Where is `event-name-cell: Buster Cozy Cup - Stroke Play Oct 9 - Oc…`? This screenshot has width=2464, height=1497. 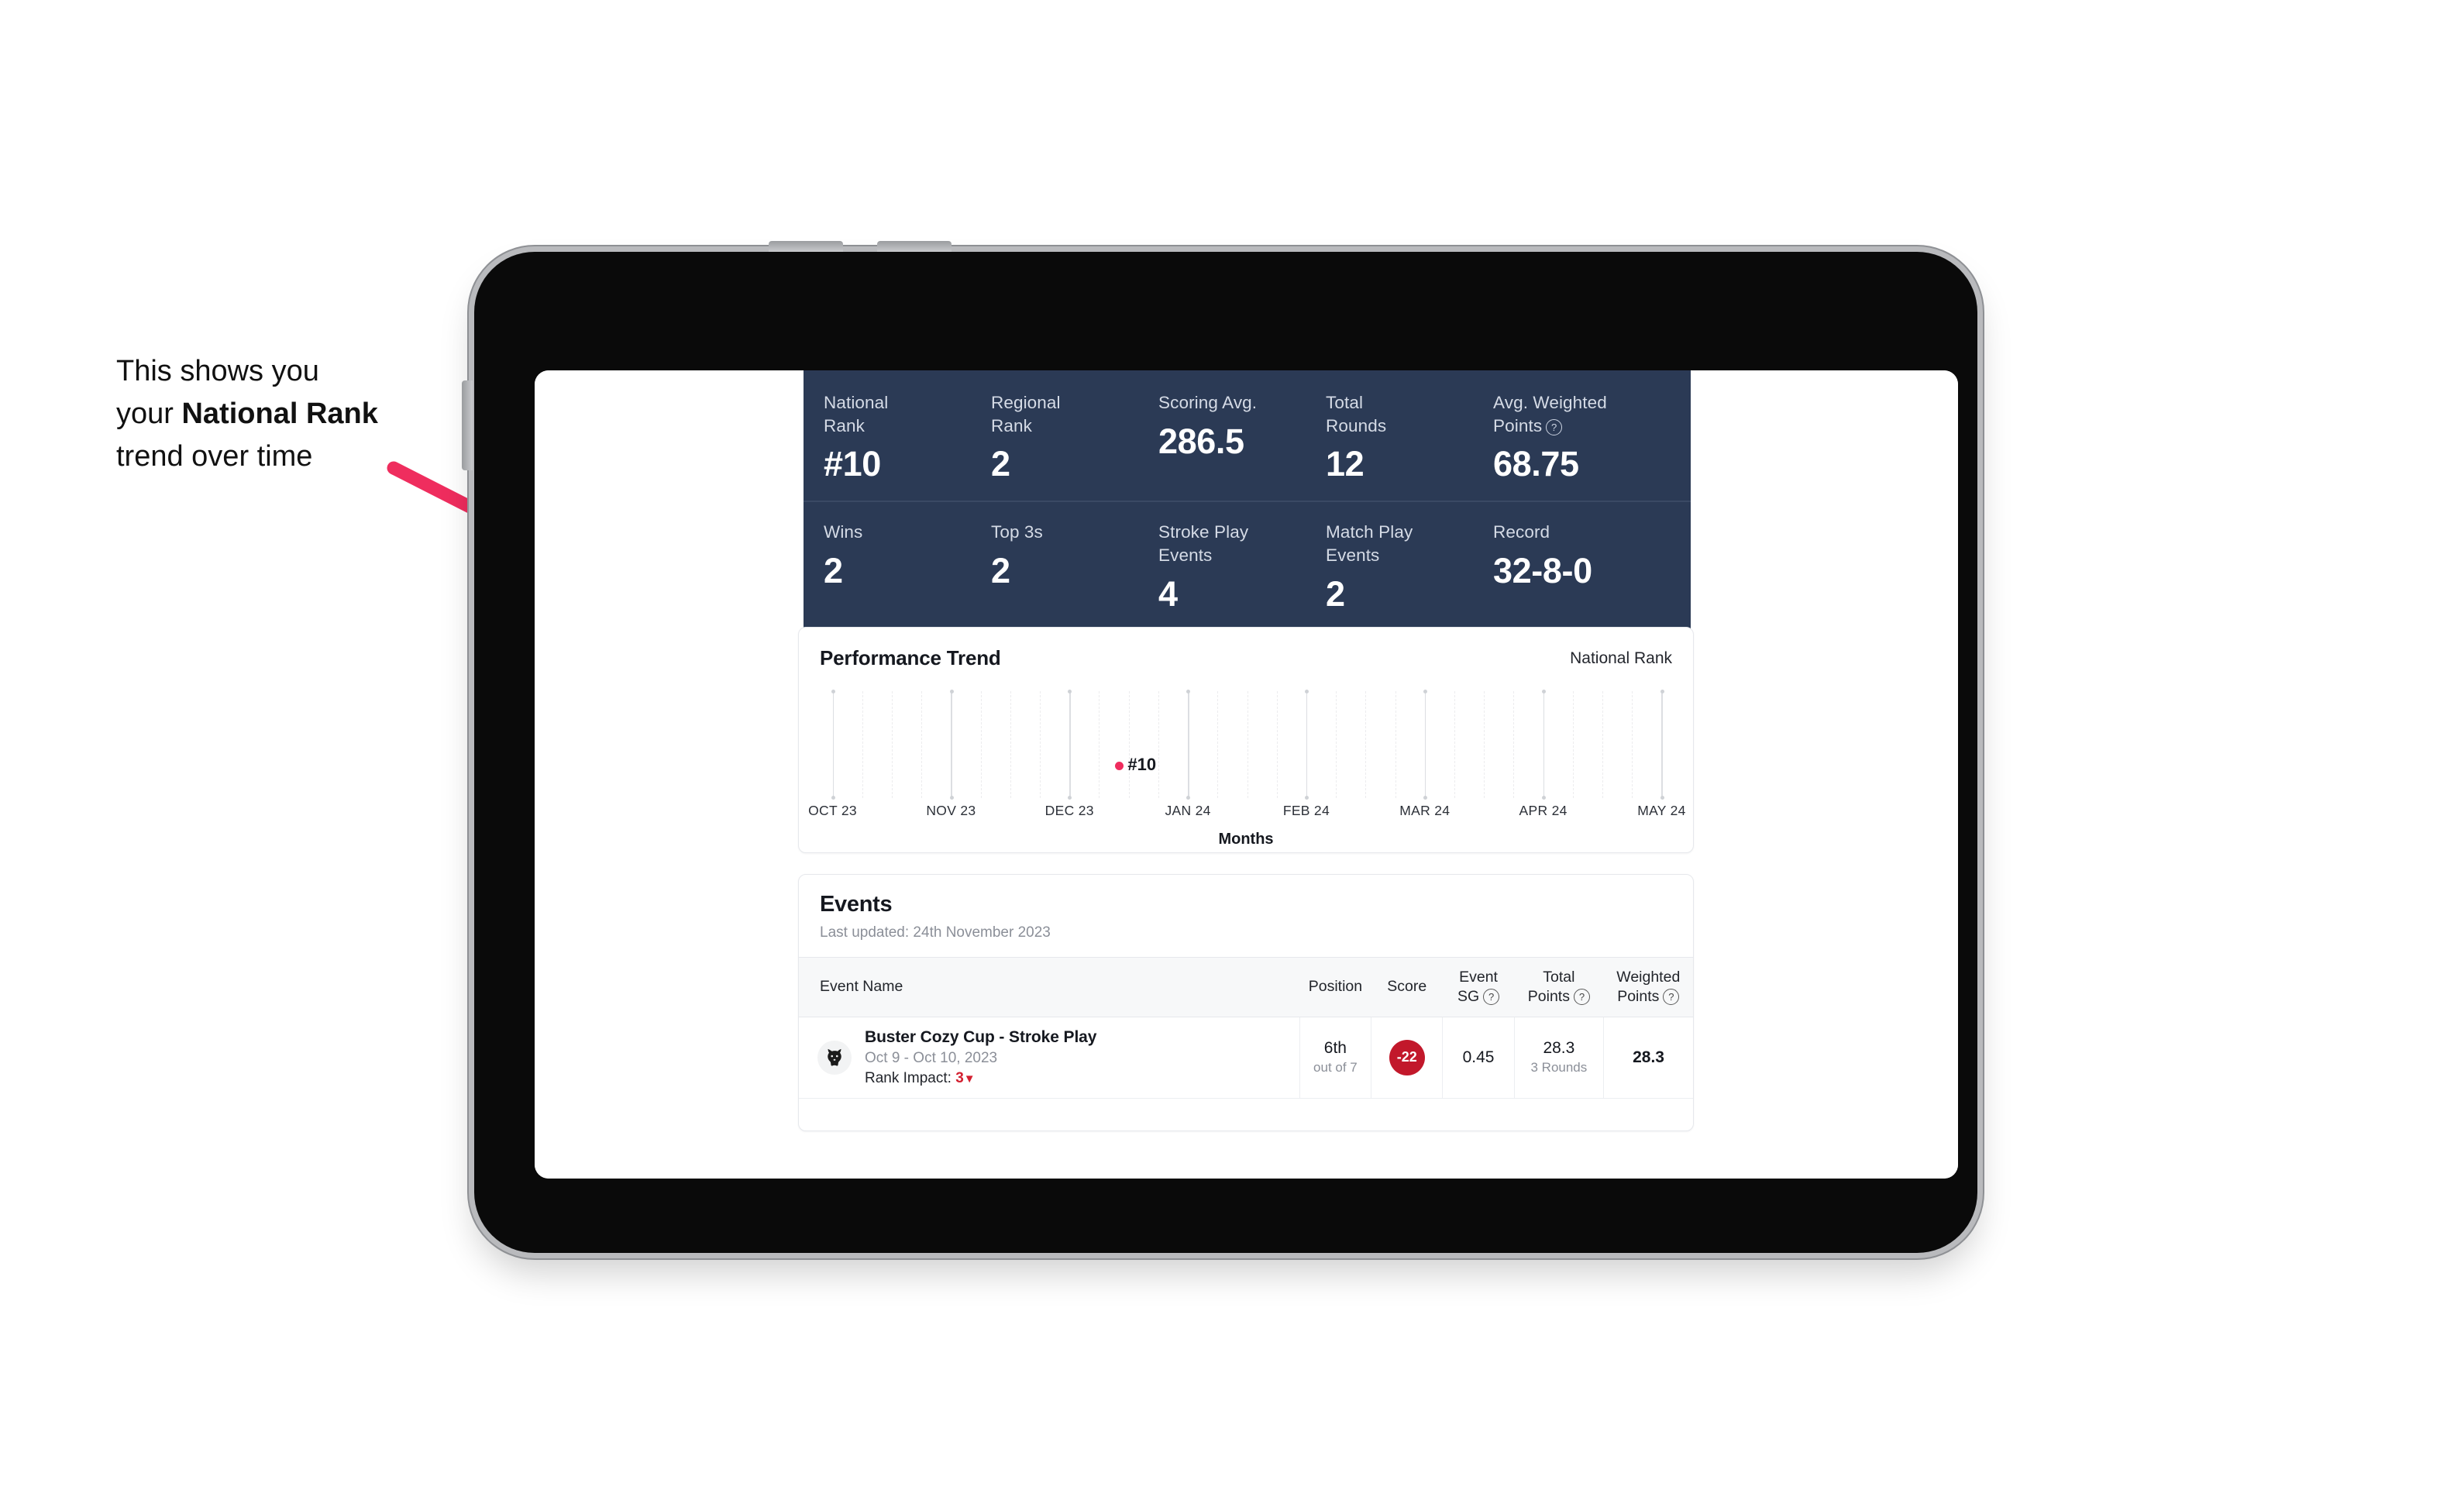
event-name-cell: Buster Cozy Cup - Stroke Play Oct 9 - Oc… is located at coordinates (1049, 1058).